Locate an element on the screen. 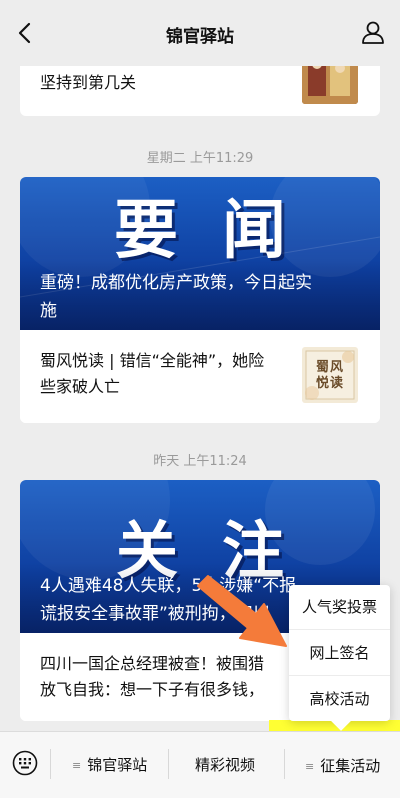 Image resolution: width=400 pixels, height=798 pixels. nav-bar: 锦官驿站 is located at coordinates (200, 33).